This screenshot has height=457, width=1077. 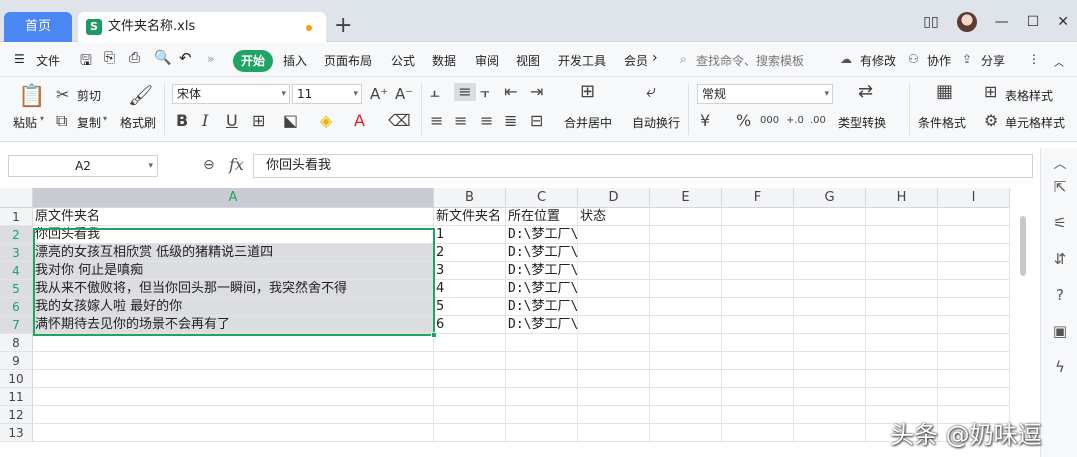 I want to click on percent-icon: %, so click(x=743, y=121).